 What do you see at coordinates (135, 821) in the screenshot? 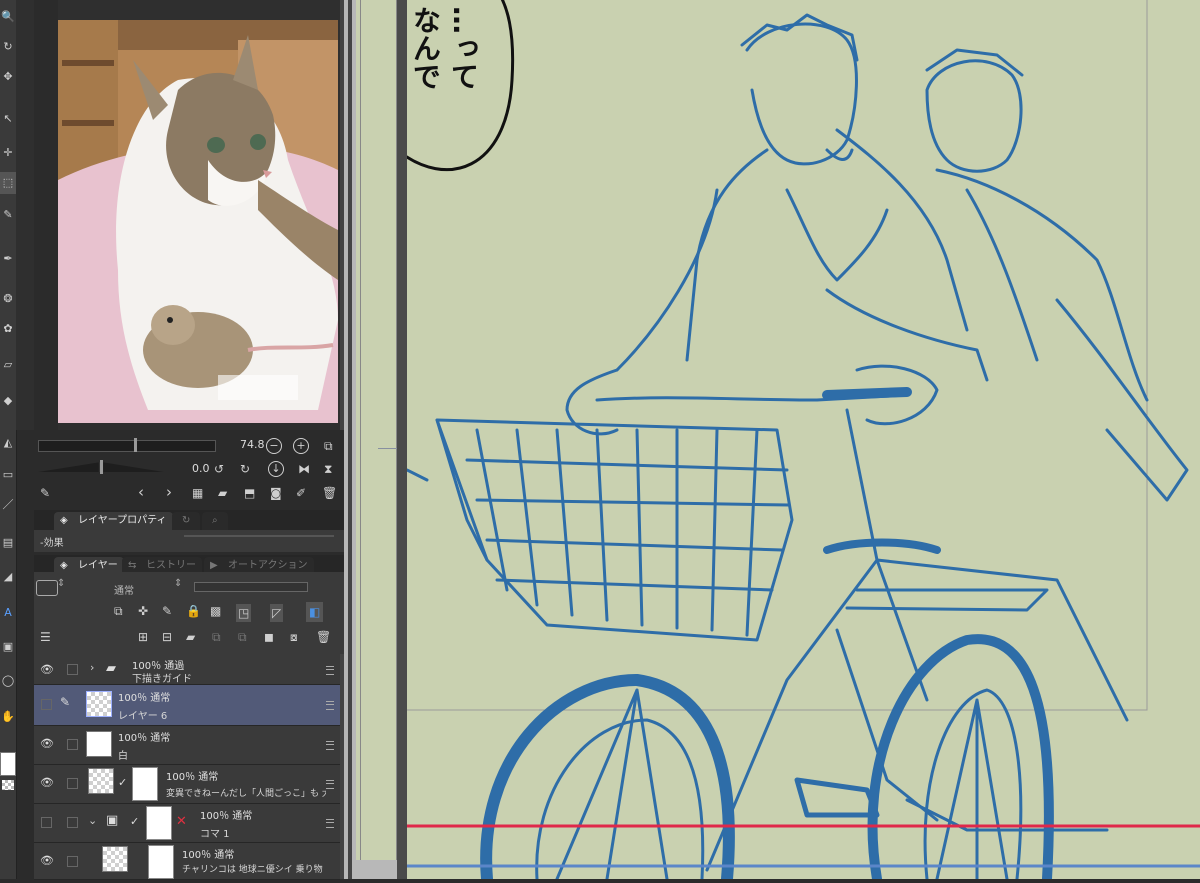
I see `check-mark-icon: ✓` at bounding box center [135, 821].